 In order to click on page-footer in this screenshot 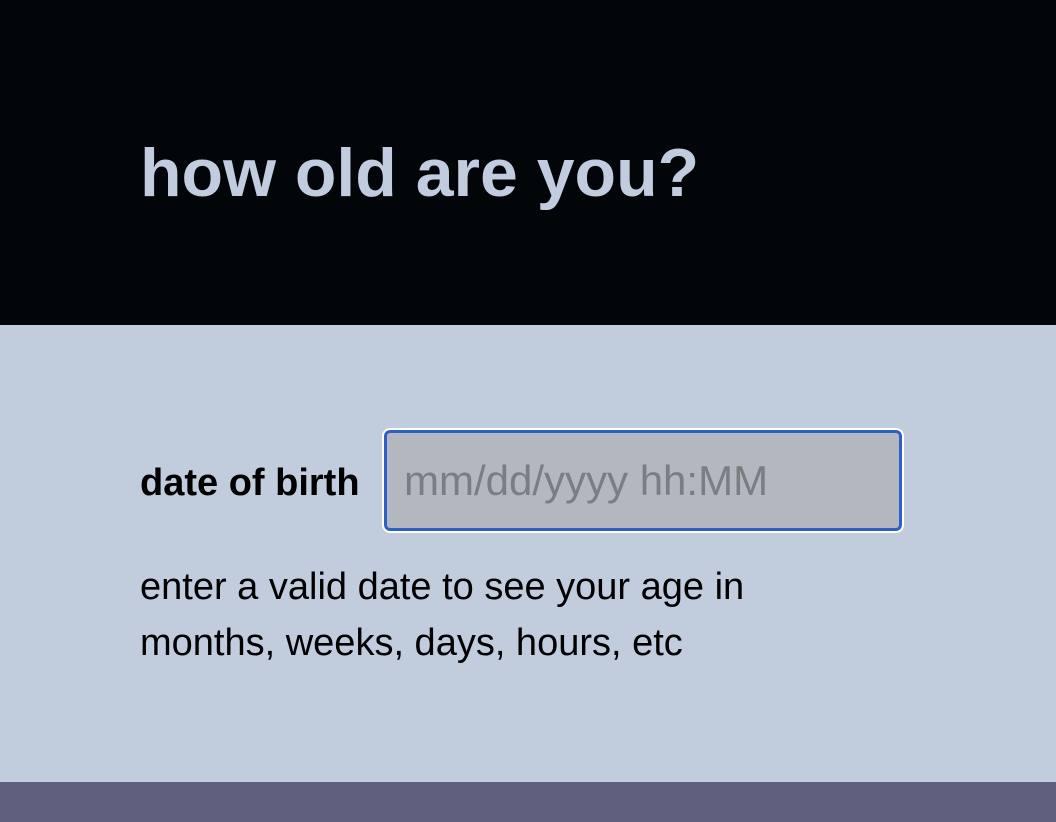, I will do `click(528, 802)`.